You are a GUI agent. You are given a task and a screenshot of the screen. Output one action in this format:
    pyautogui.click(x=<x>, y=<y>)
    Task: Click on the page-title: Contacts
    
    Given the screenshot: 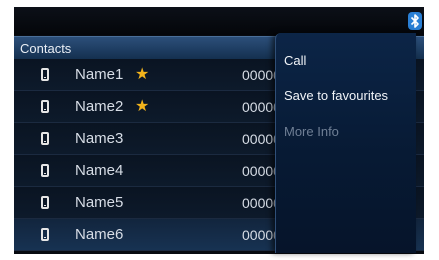 What is the action you would take?
    pyautogui.click(x=46, y=48)
    